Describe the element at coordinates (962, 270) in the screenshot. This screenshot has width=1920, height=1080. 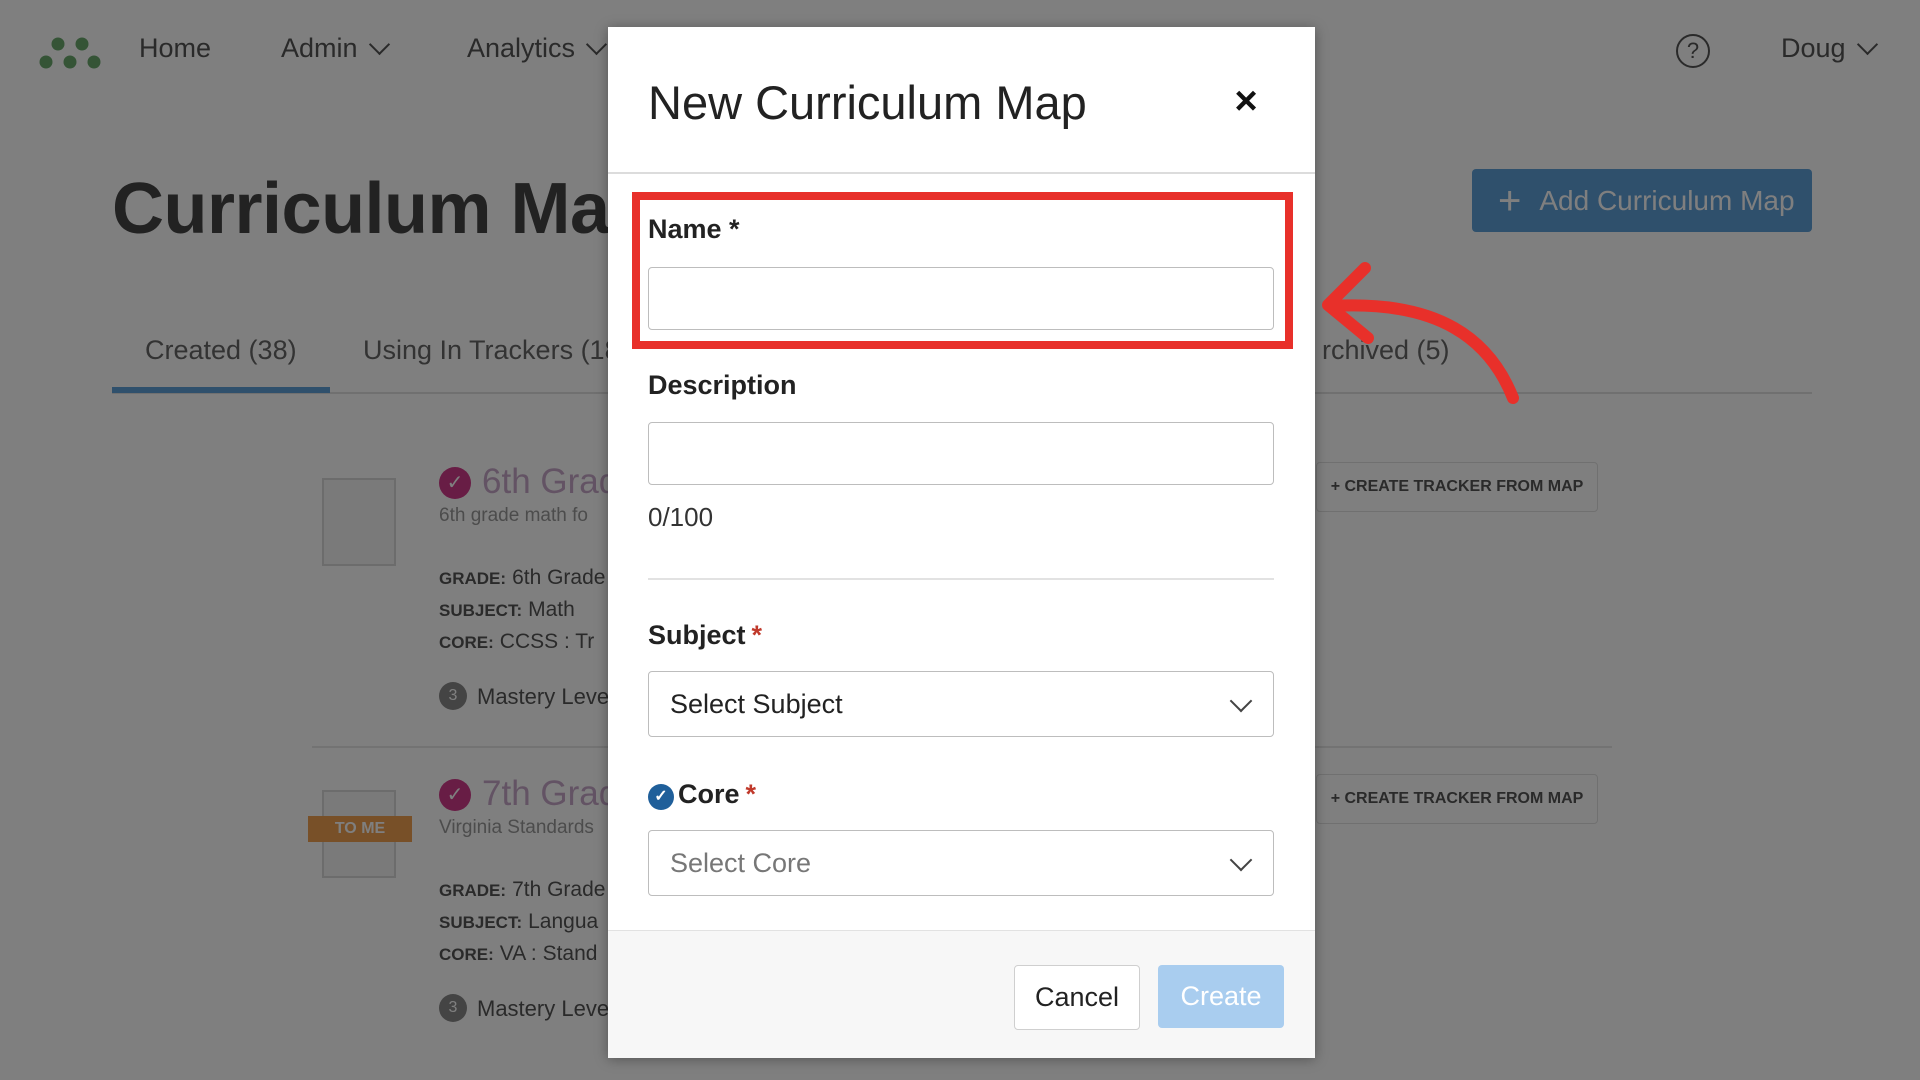
I see `name-field-highlight` at that location.